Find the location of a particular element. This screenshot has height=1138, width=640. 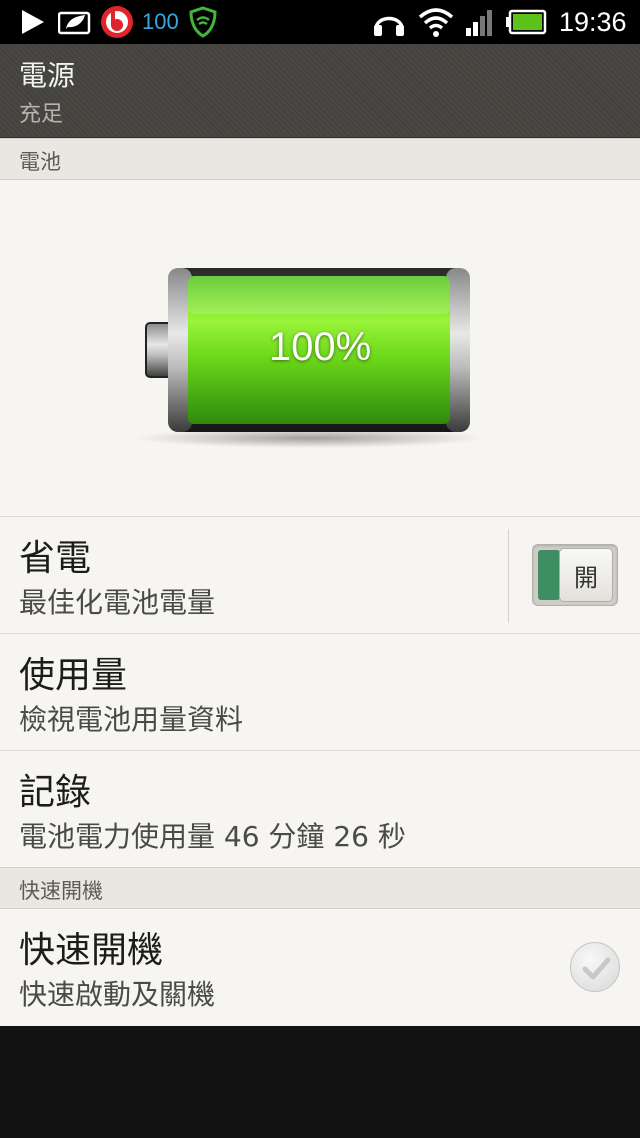

page-title: 電源 is located at coordinates (47, 75).